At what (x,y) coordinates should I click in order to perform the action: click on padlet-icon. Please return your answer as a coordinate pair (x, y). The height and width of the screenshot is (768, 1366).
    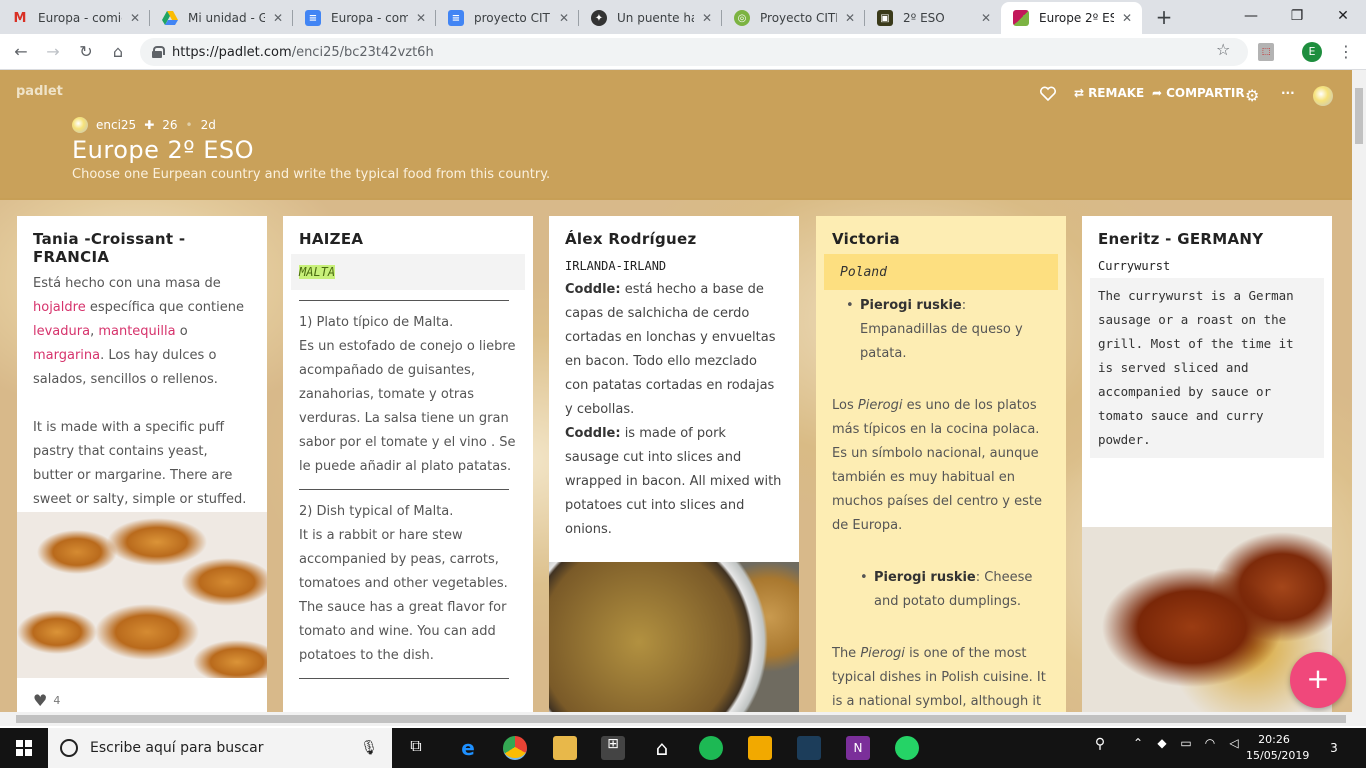
    Looking at the image, I should click on (1021, 18).